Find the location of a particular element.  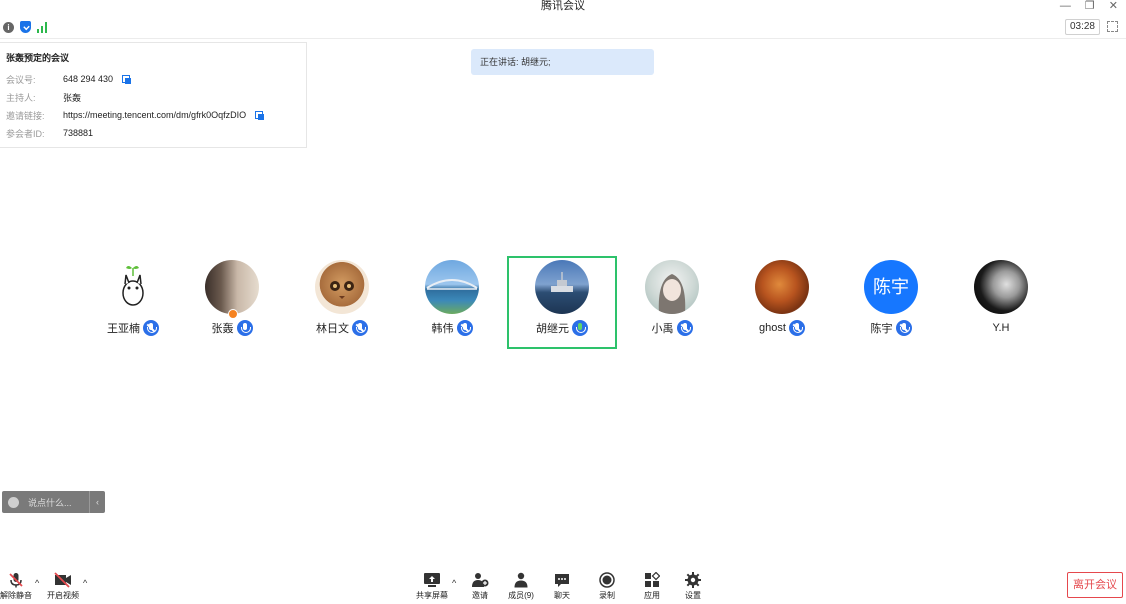

participant-name-row: Y.H is located at coordinates (1001, 328).